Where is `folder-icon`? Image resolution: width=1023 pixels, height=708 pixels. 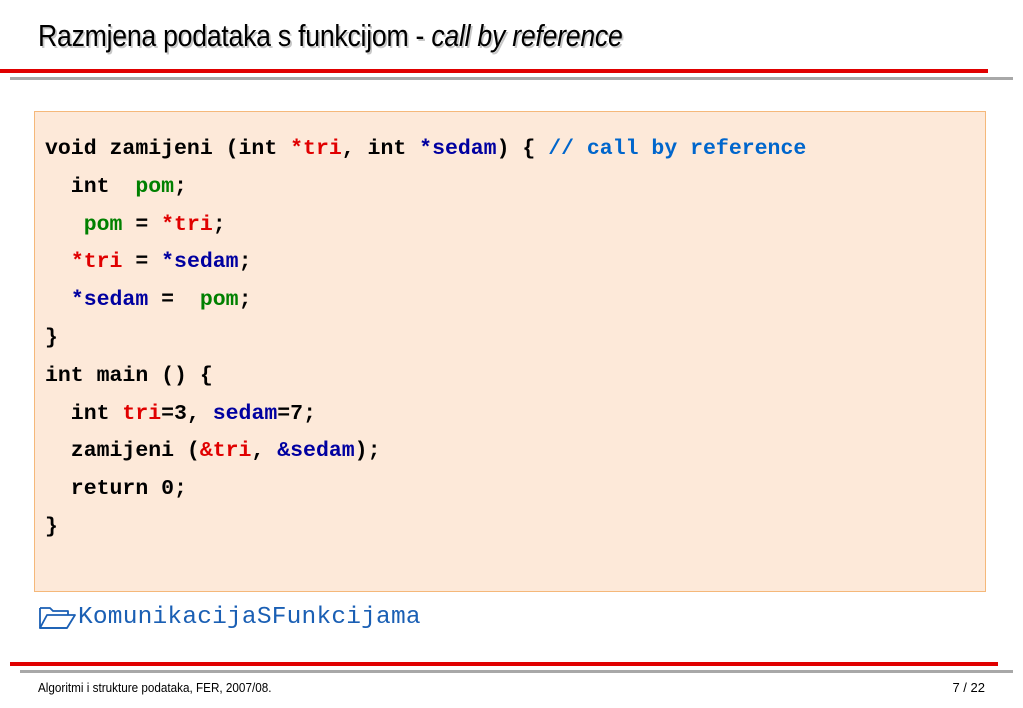
folder-icon is located at coordinates (57, 618).